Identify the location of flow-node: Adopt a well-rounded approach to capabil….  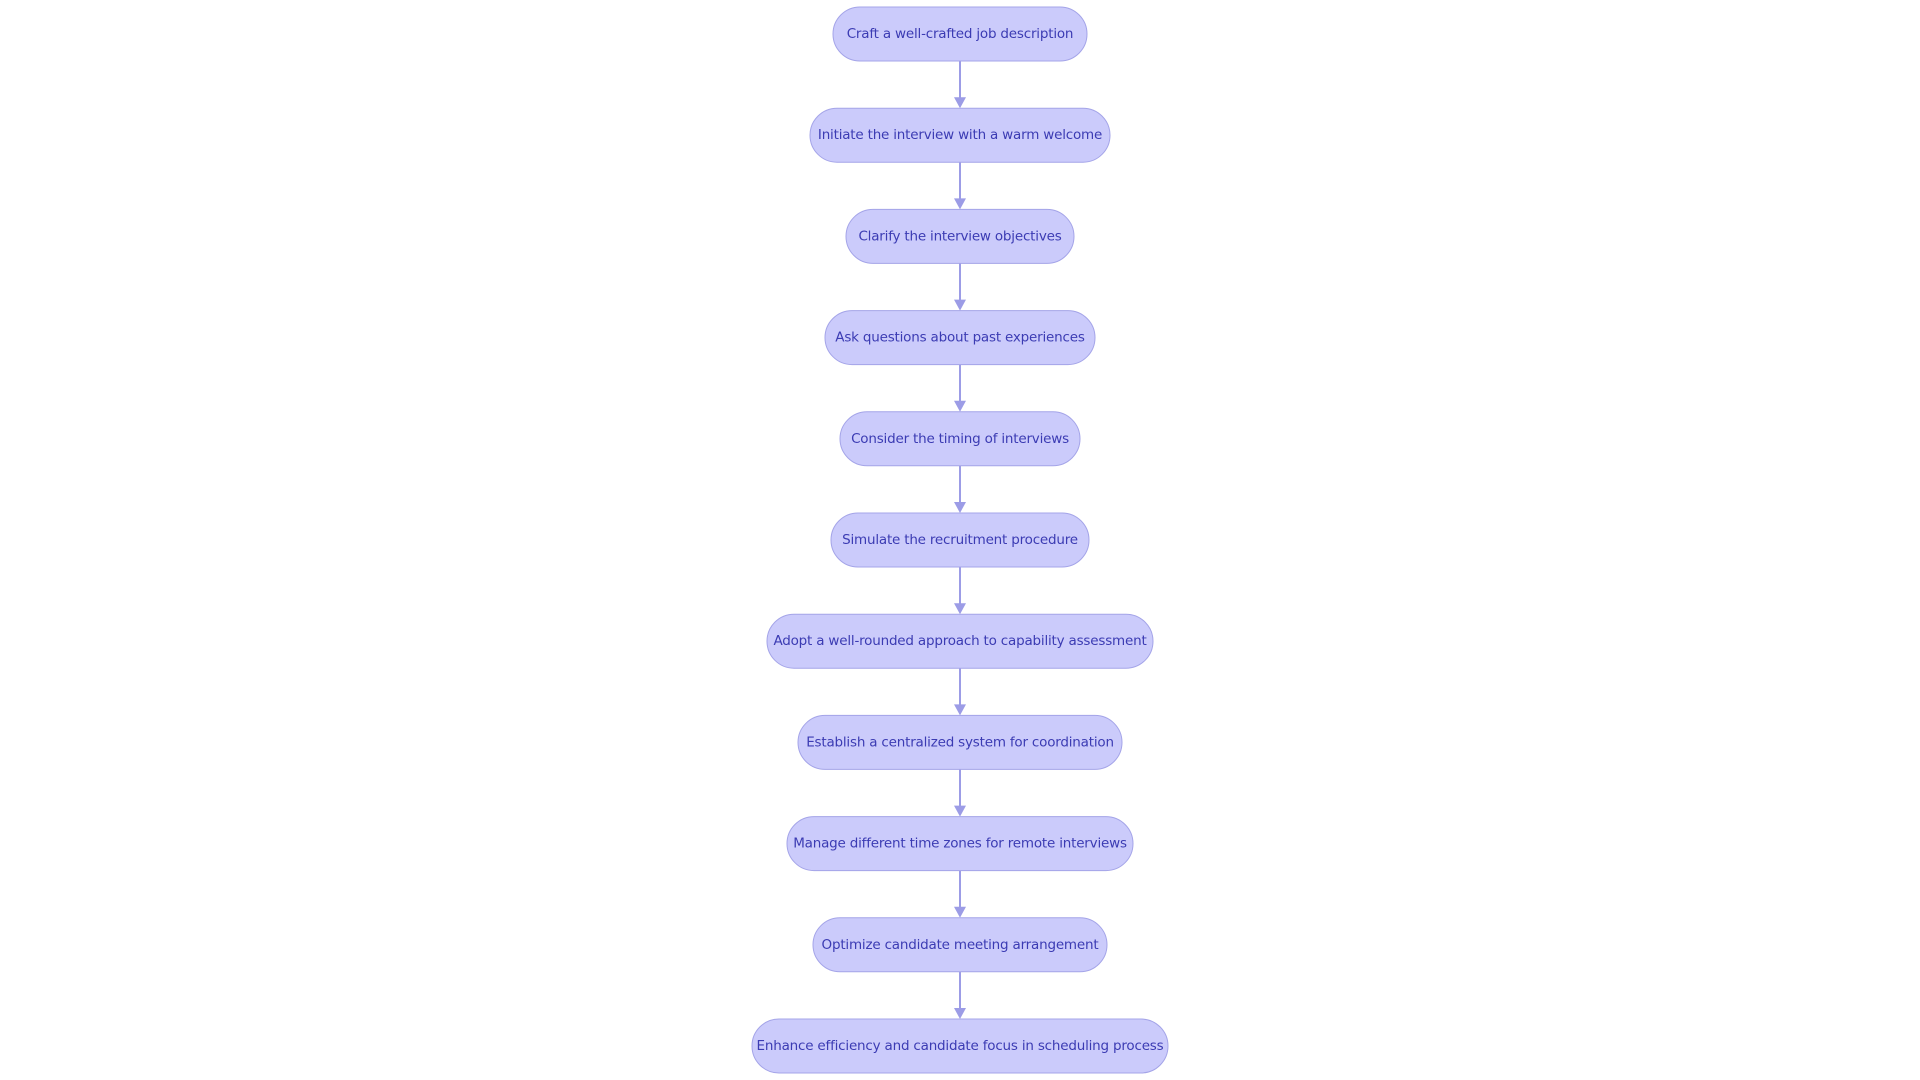
(960, 641).